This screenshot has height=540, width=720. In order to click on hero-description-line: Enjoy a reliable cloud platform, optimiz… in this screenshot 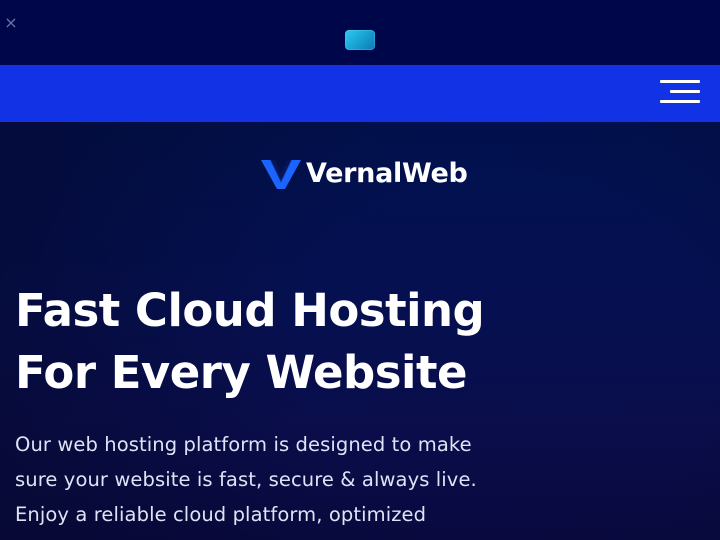, I will do `click(221, 514)`.